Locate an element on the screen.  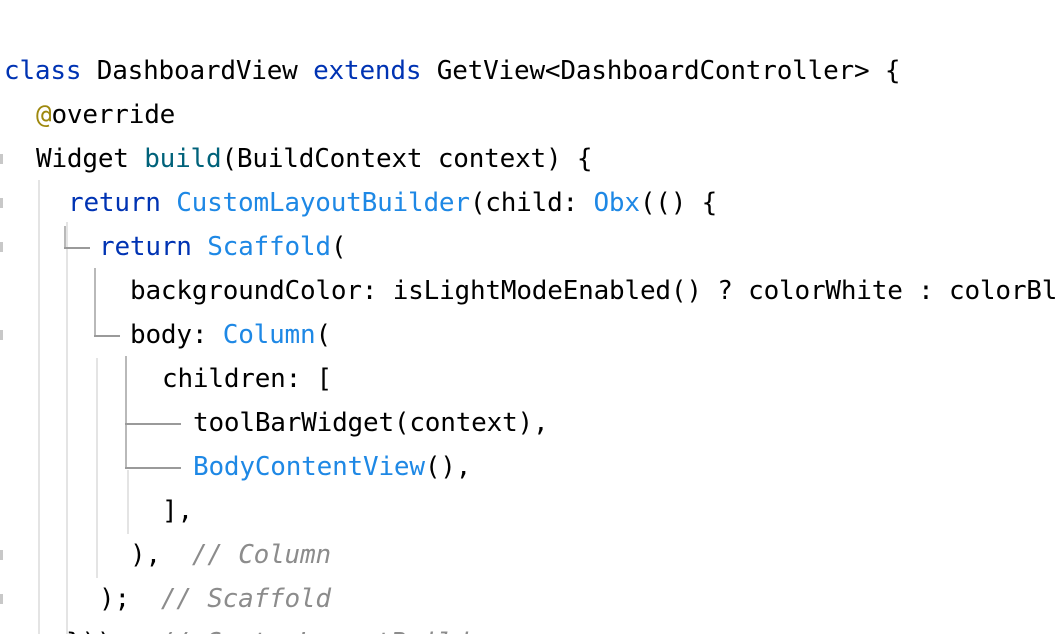
code-line: ], is located at coordinates (177, 511).